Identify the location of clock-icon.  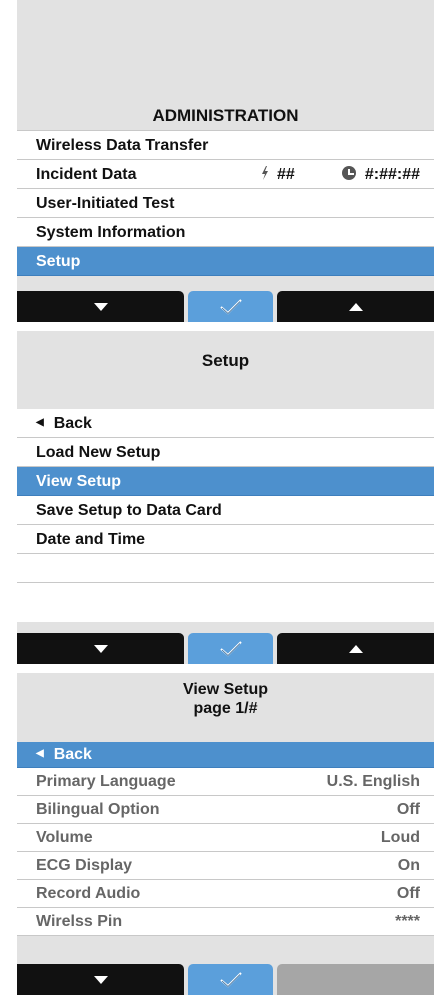
(348, 172).